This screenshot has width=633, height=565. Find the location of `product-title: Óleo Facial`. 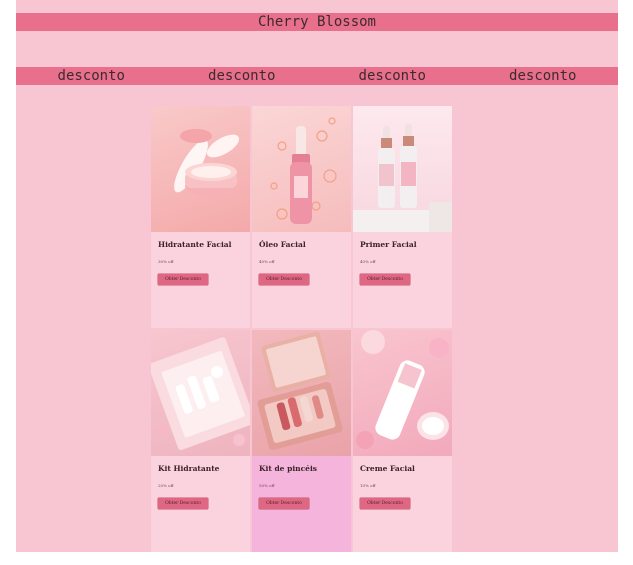

product-title: Óleo Facial is located at coordinates (282, 244).